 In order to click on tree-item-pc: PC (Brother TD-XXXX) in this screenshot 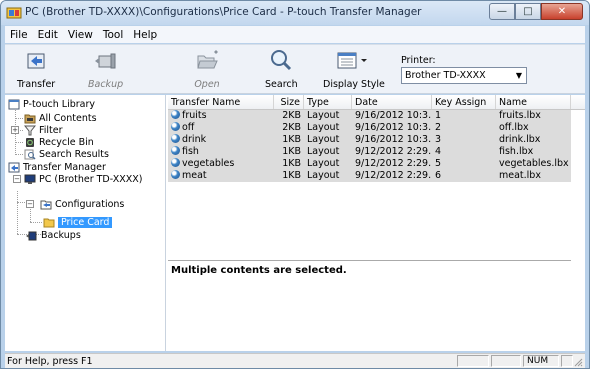, I will do `click(83, 179)`.